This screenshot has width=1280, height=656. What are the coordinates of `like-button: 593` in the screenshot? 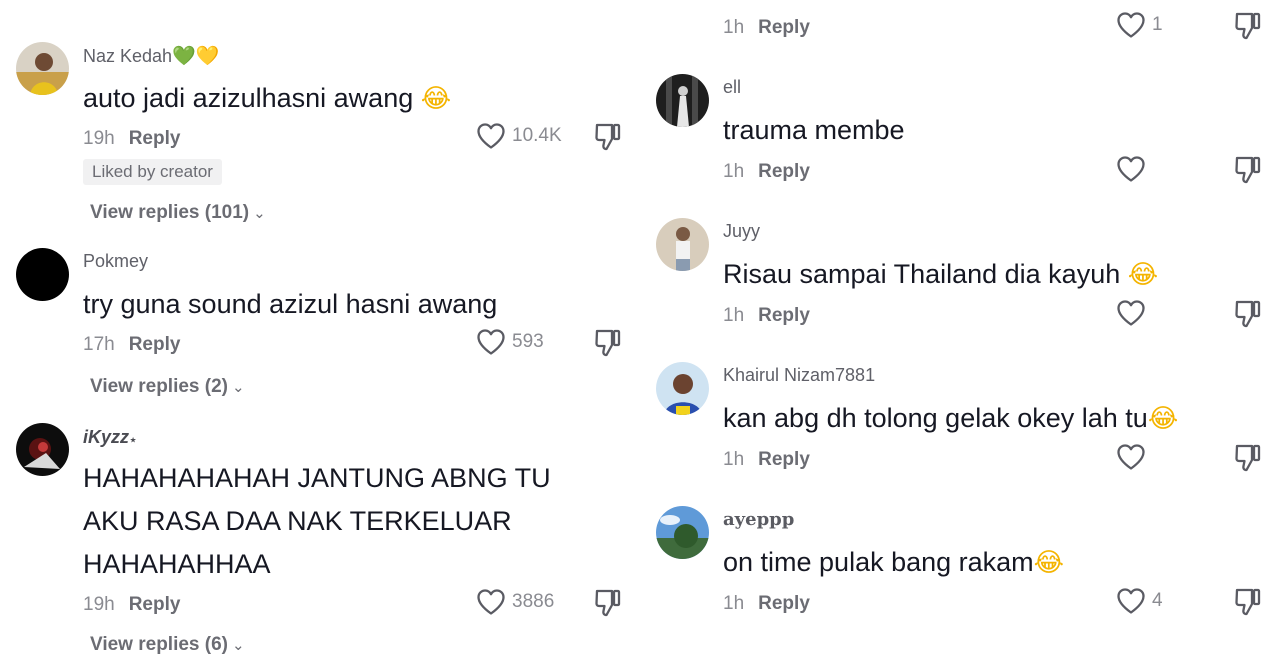 It's located at (510, 342).